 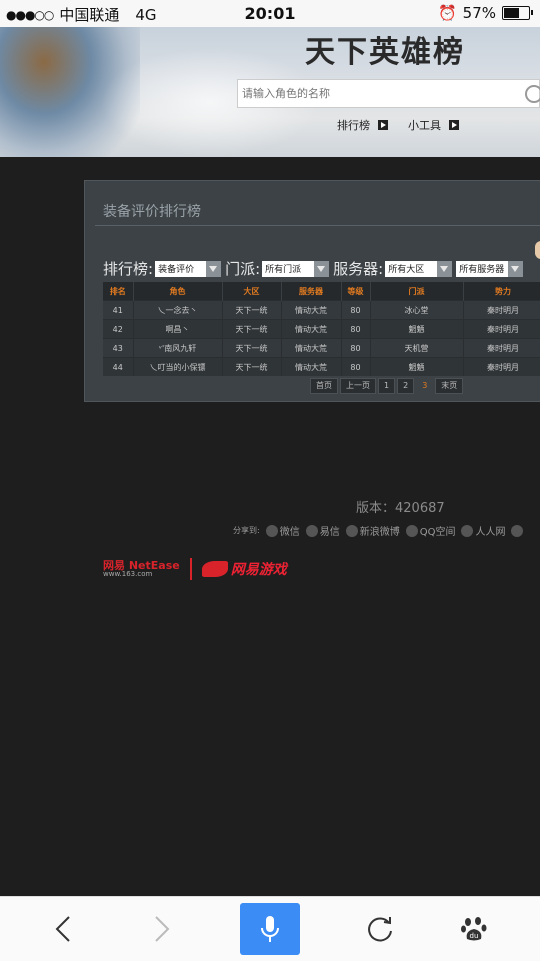 I want to click on col-header-region: 大区, so click(x=252, y=291).